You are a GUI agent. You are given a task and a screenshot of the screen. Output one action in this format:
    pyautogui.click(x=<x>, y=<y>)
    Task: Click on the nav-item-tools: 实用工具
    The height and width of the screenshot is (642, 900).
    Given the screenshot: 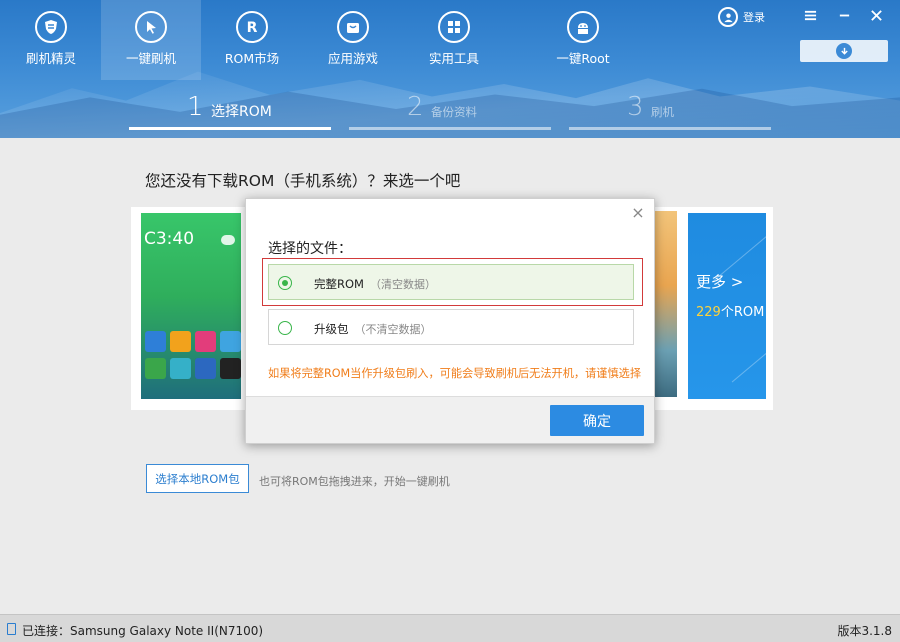 What is the action you would take?
    pyautogui.click(x=454, y=40)
    